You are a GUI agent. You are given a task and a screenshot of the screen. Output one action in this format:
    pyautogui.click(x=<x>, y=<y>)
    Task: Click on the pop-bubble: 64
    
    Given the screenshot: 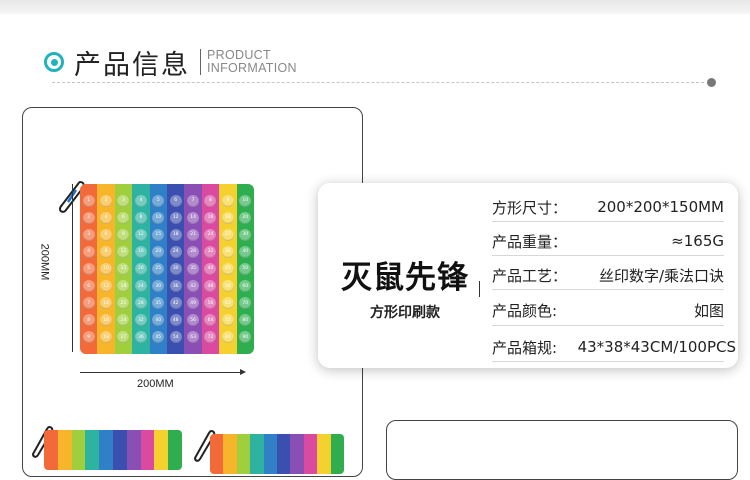 What is the action you would take?
    pyautogui.click(x=210, y=320)
    